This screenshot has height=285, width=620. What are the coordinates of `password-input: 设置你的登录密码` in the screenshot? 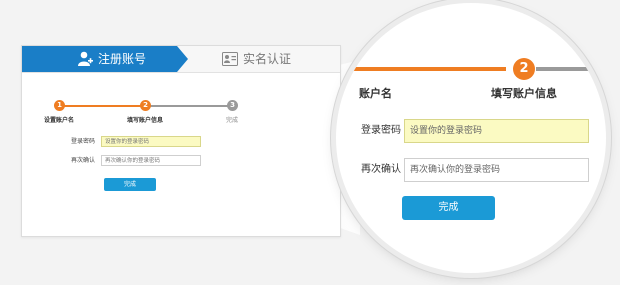 It's located at (151, 141).